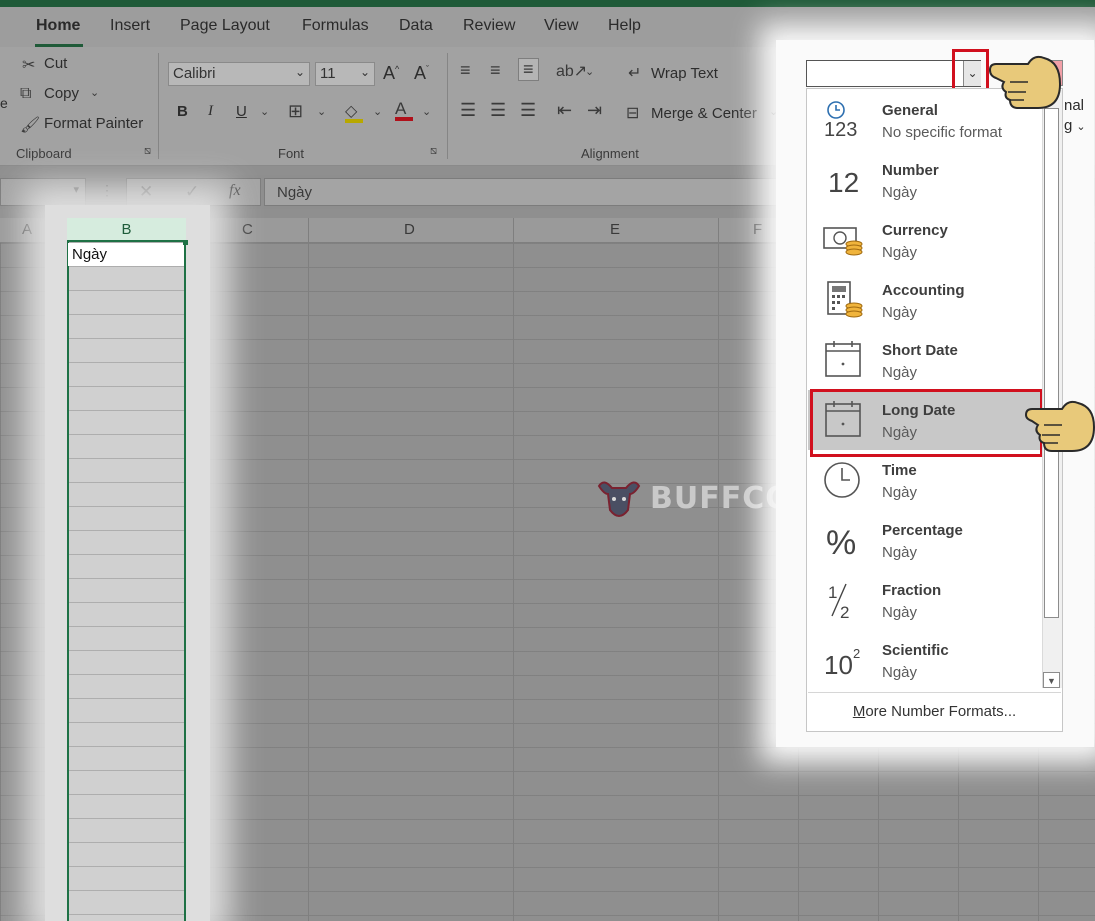  Describe the element at coordinates (924, 360) in the screenshot. I see `format-option-short-date: Short Date Ngày` at that location.